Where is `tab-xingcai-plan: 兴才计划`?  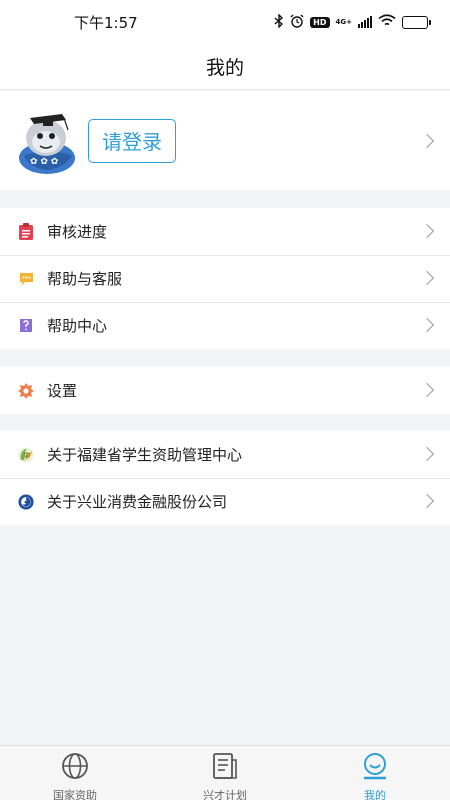
tab-xingcai-plan: 兴才计划 is located at coordinates (225, 773).